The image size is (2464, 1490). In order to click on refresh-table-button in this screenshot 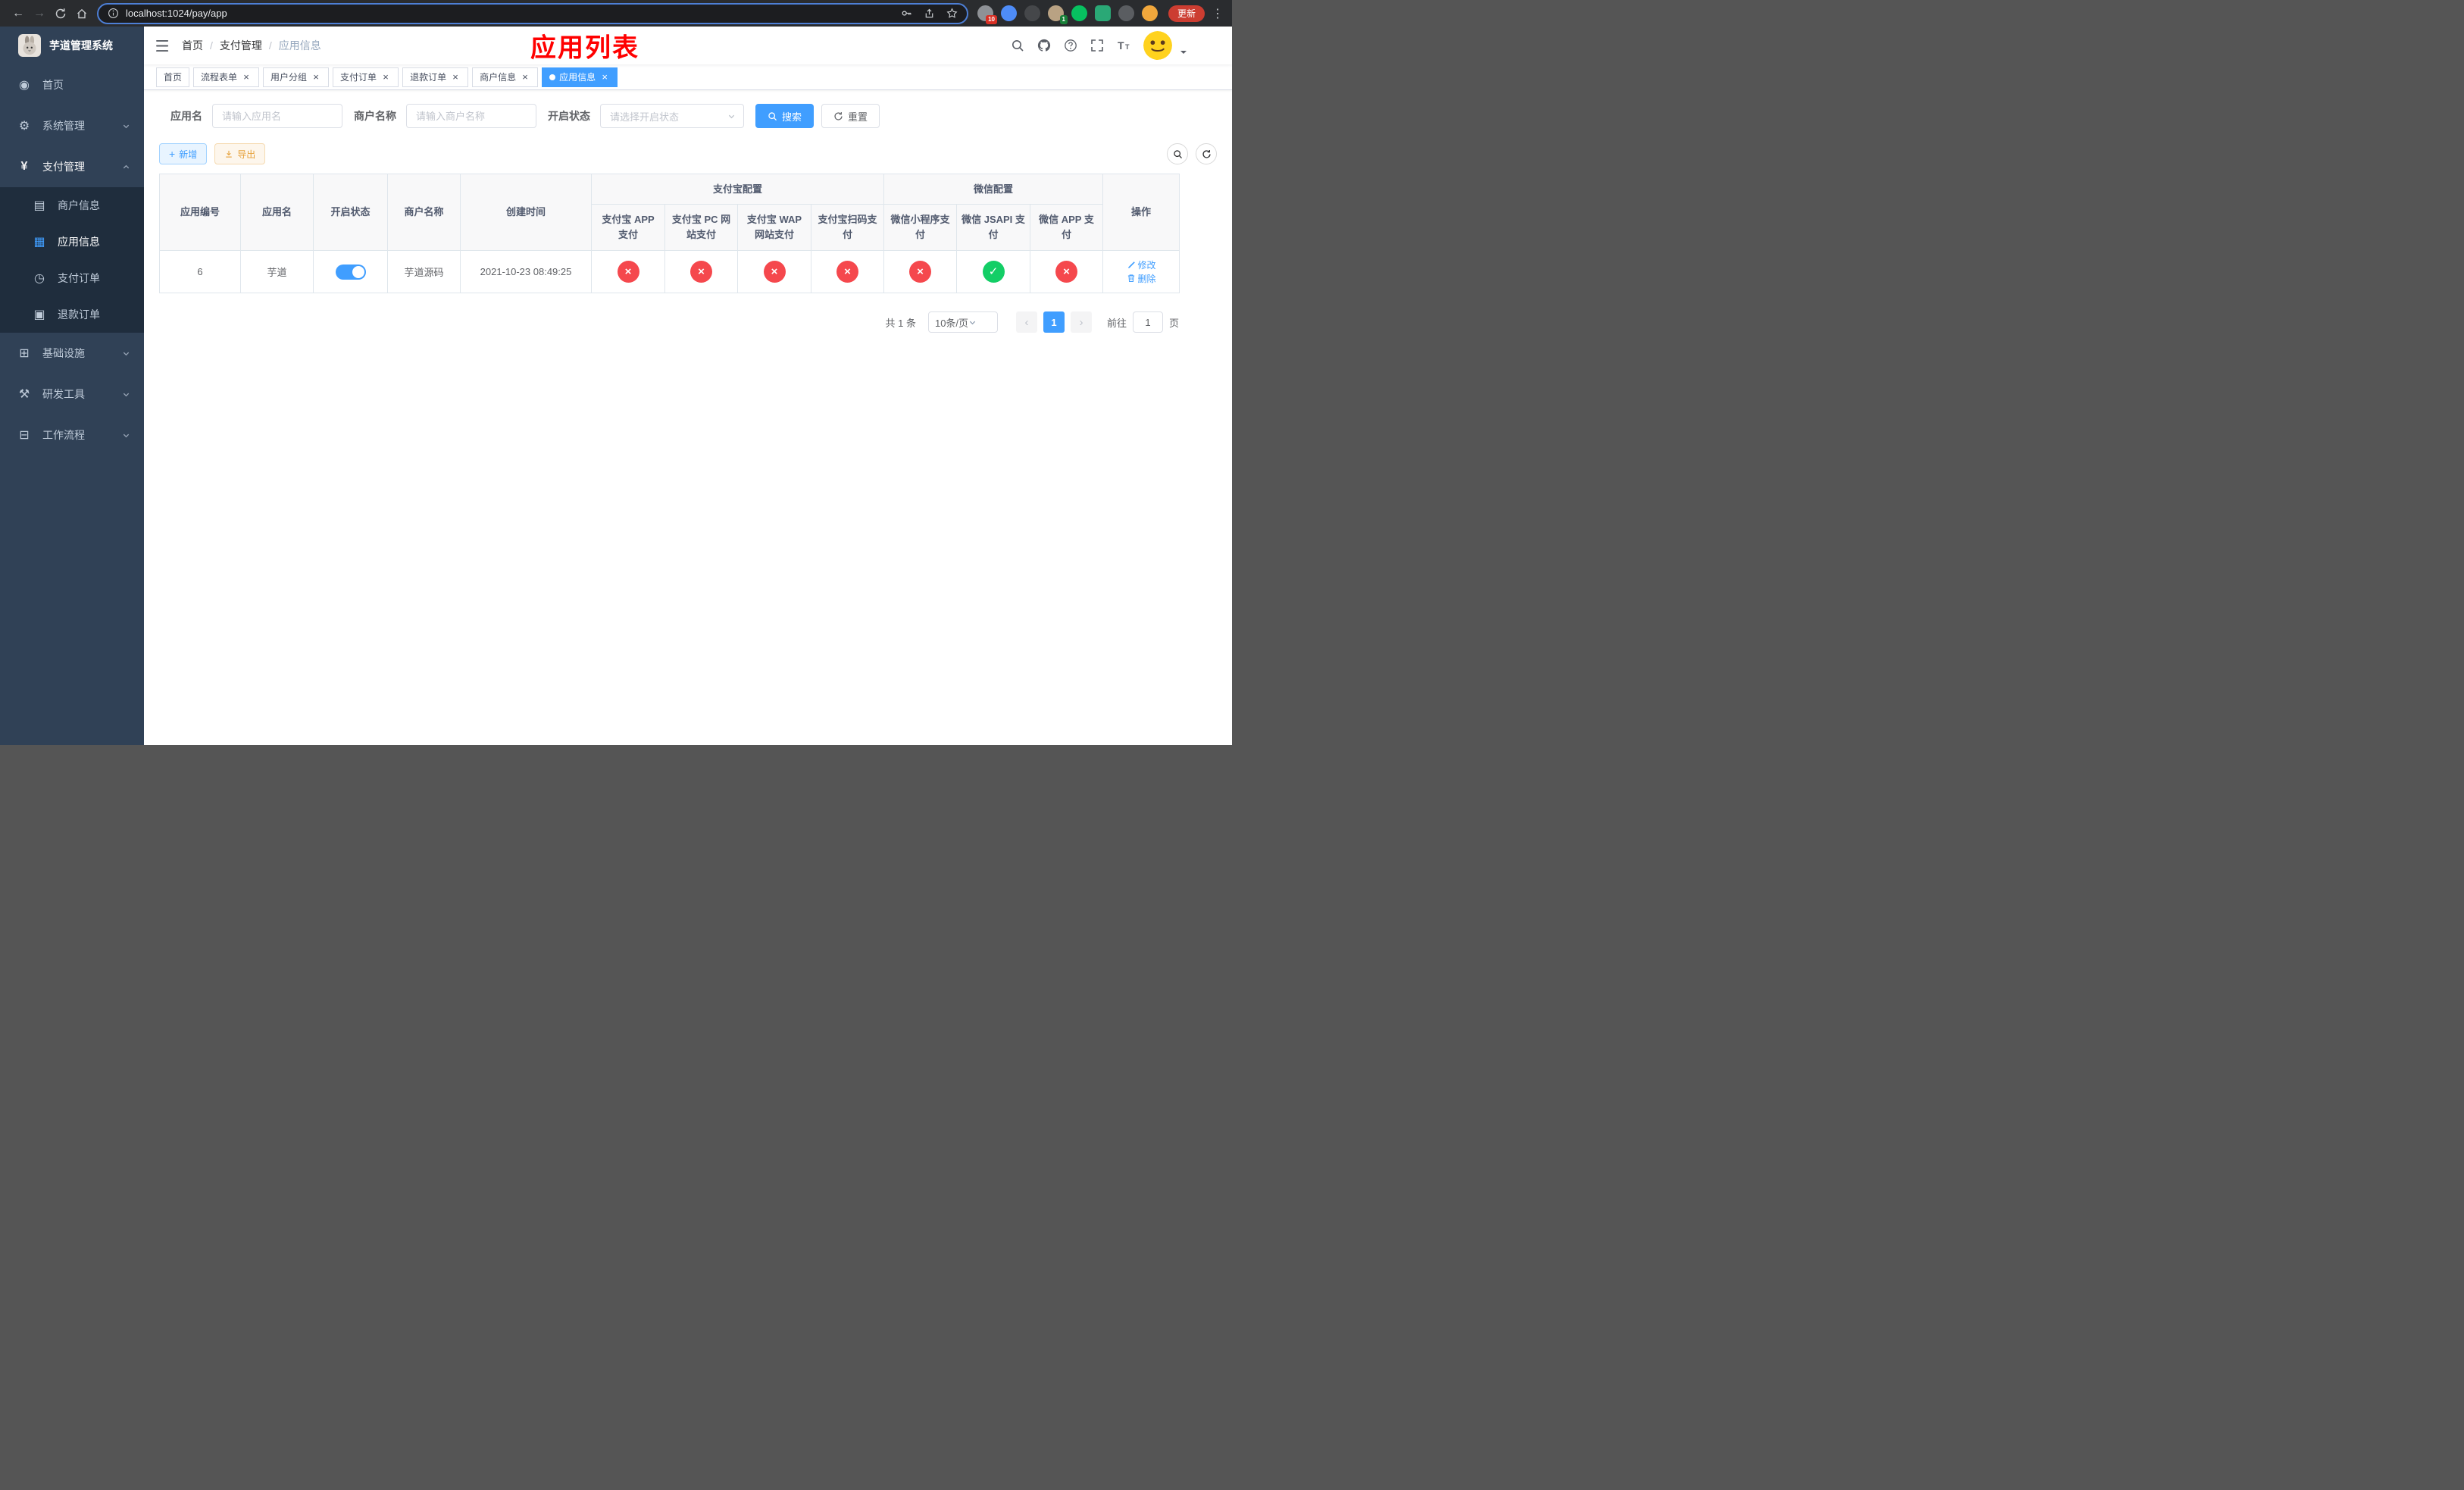, I will do `click(1206, 153)`.